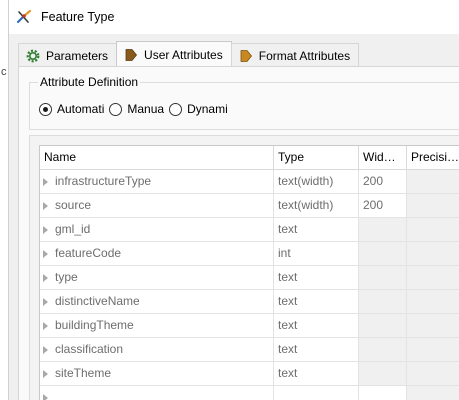  Describe the element at coordinates (97, 301) in the screenshot. I see `cell-name-text: distinctiveName` at that location.